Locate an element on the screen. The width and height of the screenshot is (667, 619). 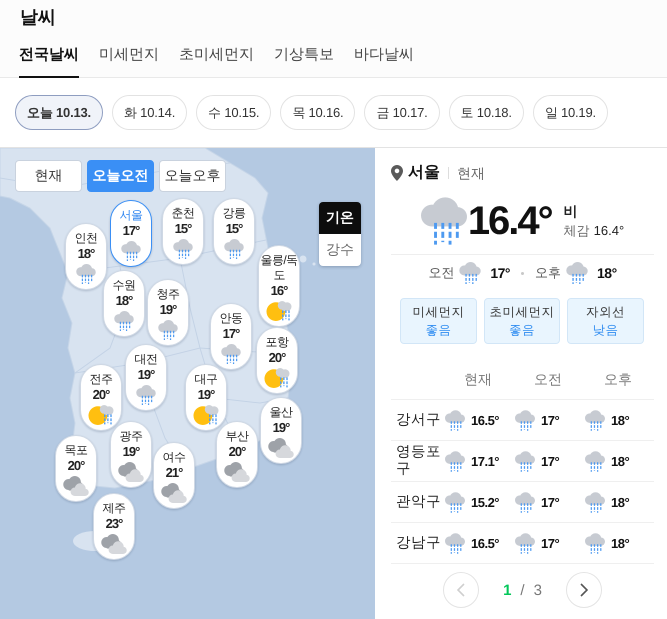
temperature-cell: 16.5° is located at coordinates (485, 420).